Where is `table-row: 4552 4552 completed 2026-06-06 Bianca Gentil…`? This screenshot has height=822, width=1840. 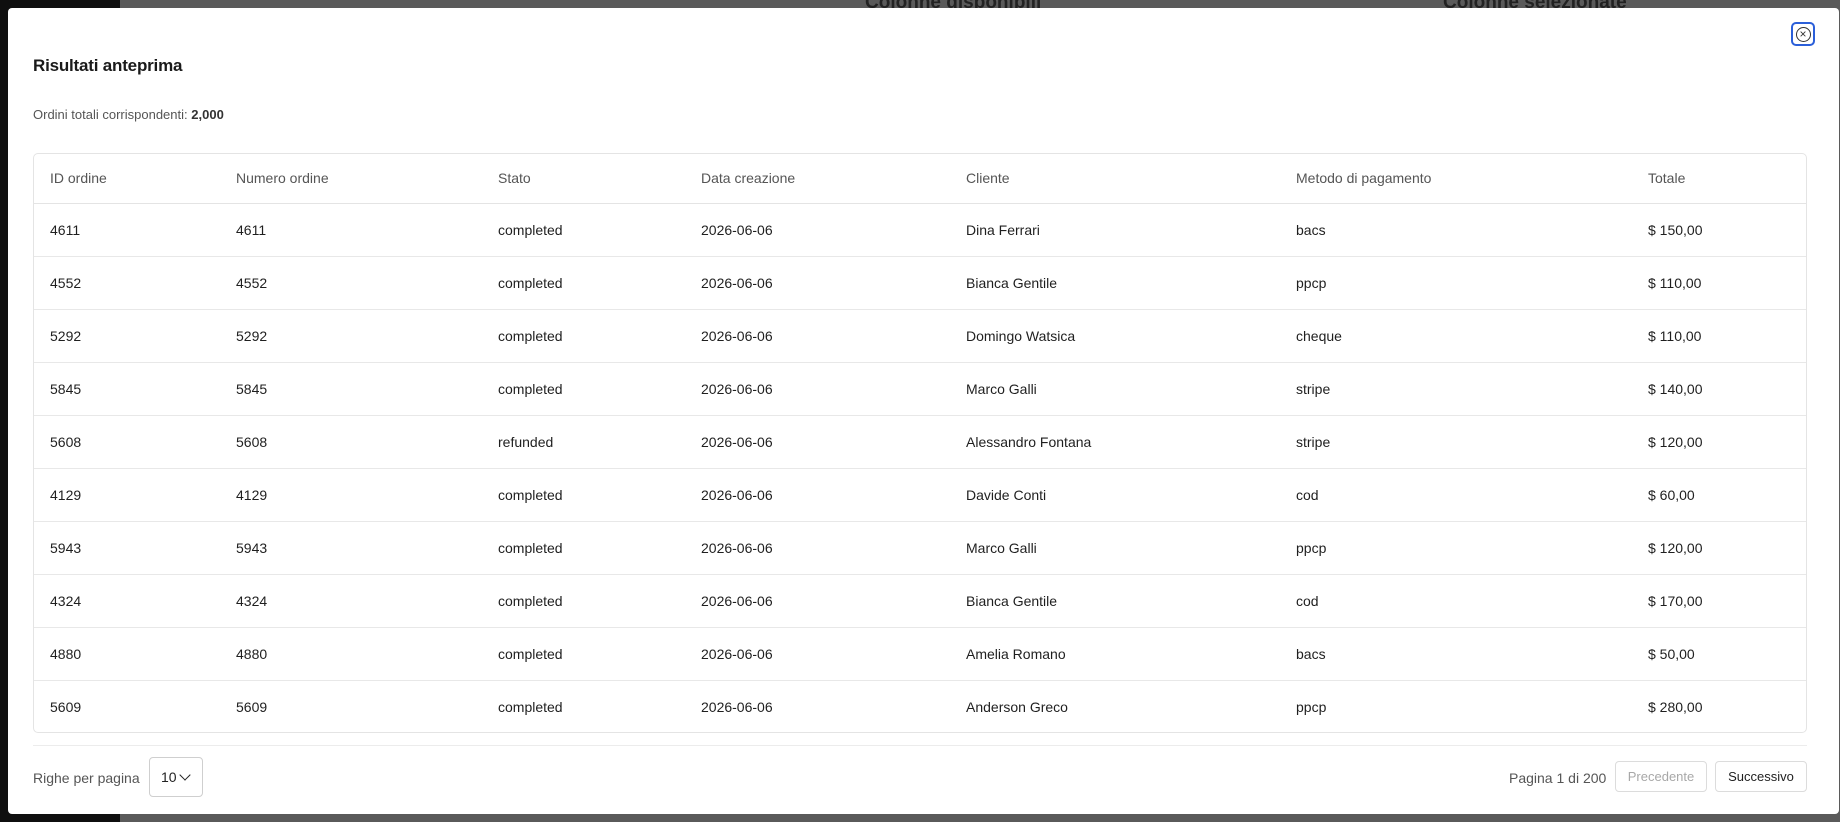
table-row: 4552 4552 completed 2026-06-06 Bianca Gentil… is located at coordinates (920, 283).